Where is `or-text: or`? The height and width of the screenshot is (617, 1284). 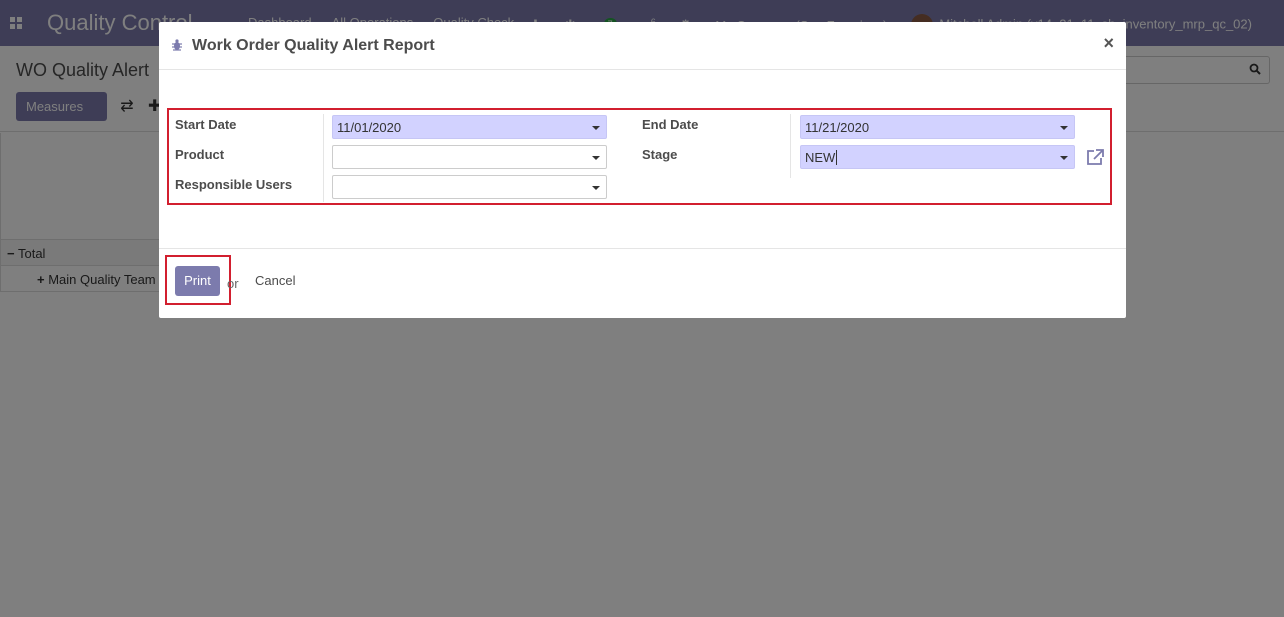 or-text: or is located at coordinates (233, 283).